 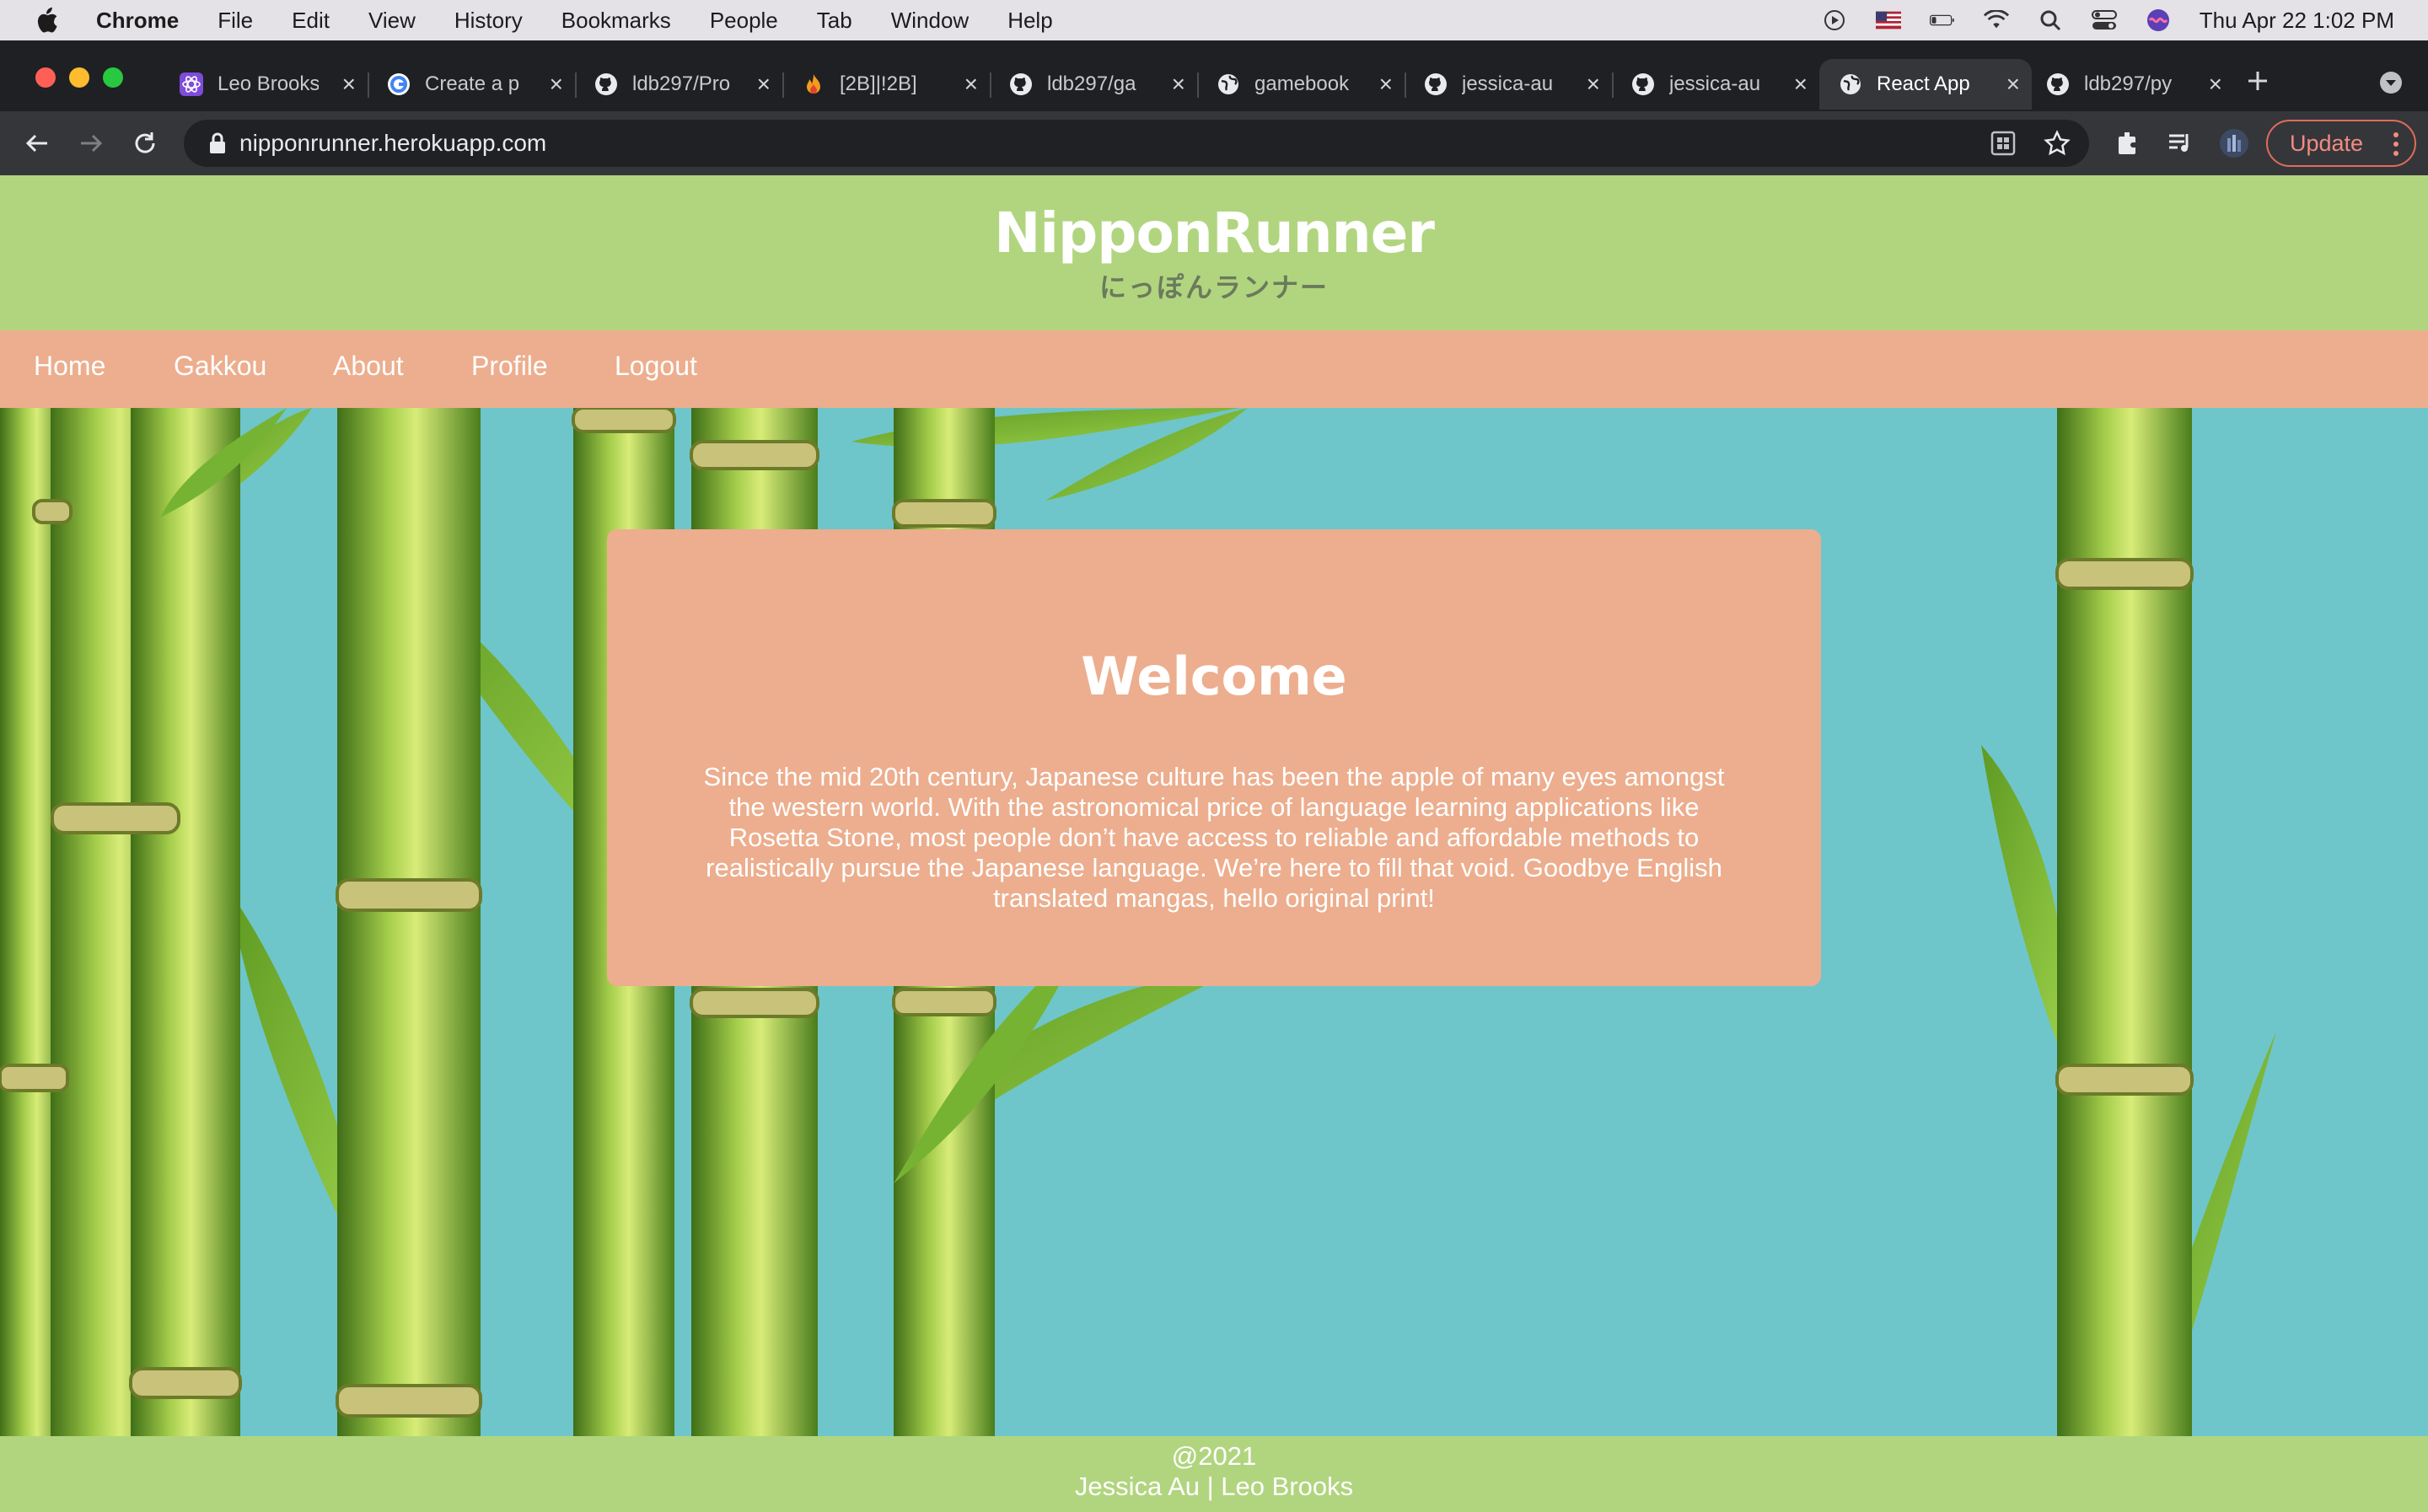 I want to click on browser-toolbar: nipponrunner.herokuapp.com Update, so click(x=1214, y=143).